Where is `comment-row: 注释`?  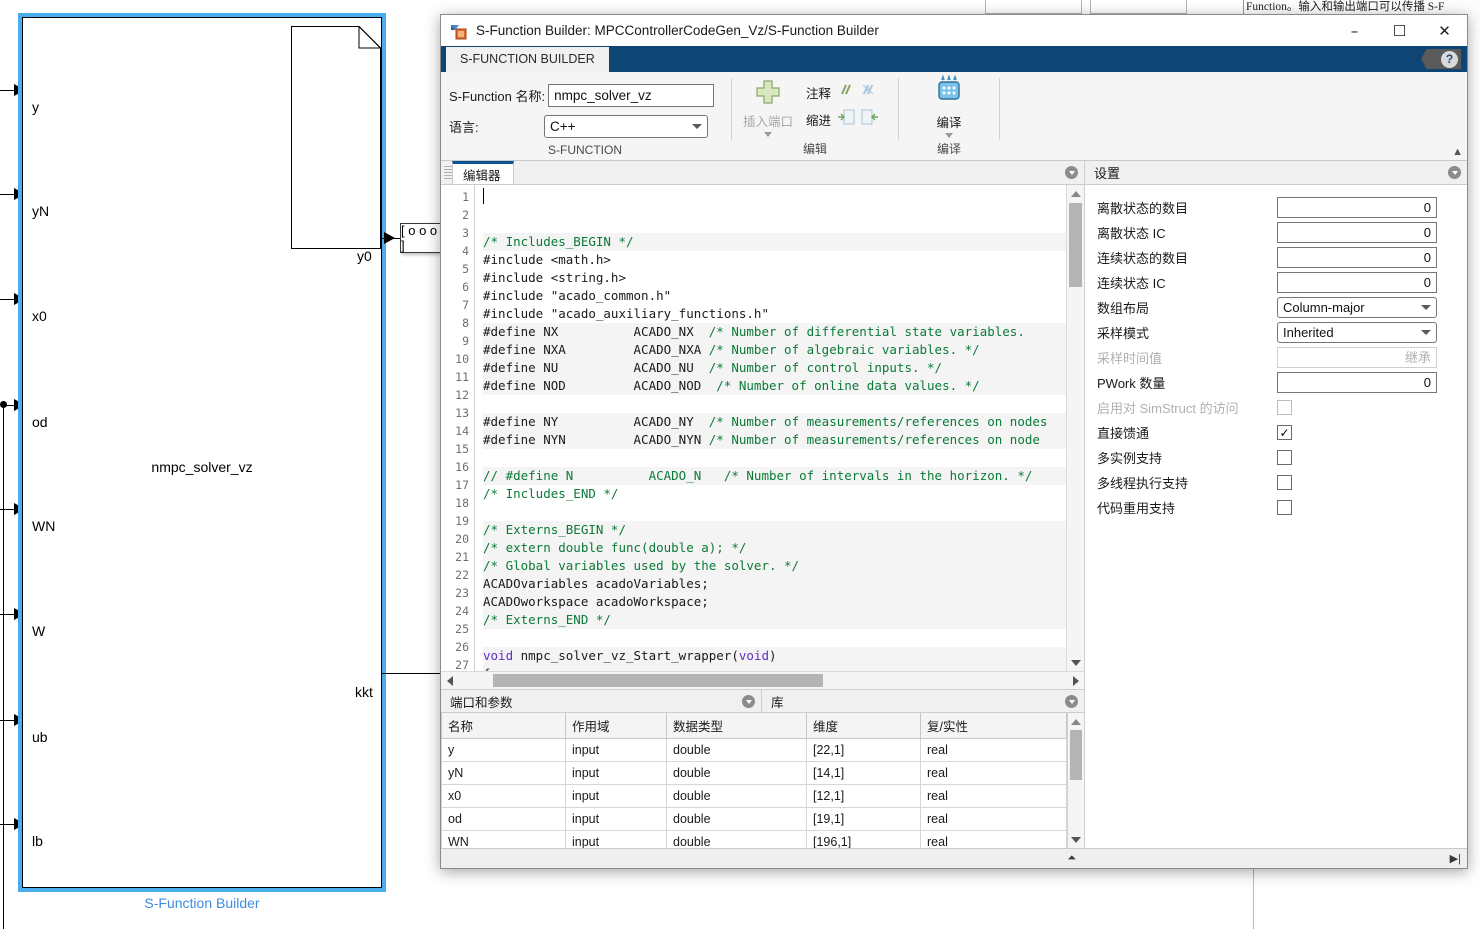
comment-row: 注释 is located at coordinates (842, 92).